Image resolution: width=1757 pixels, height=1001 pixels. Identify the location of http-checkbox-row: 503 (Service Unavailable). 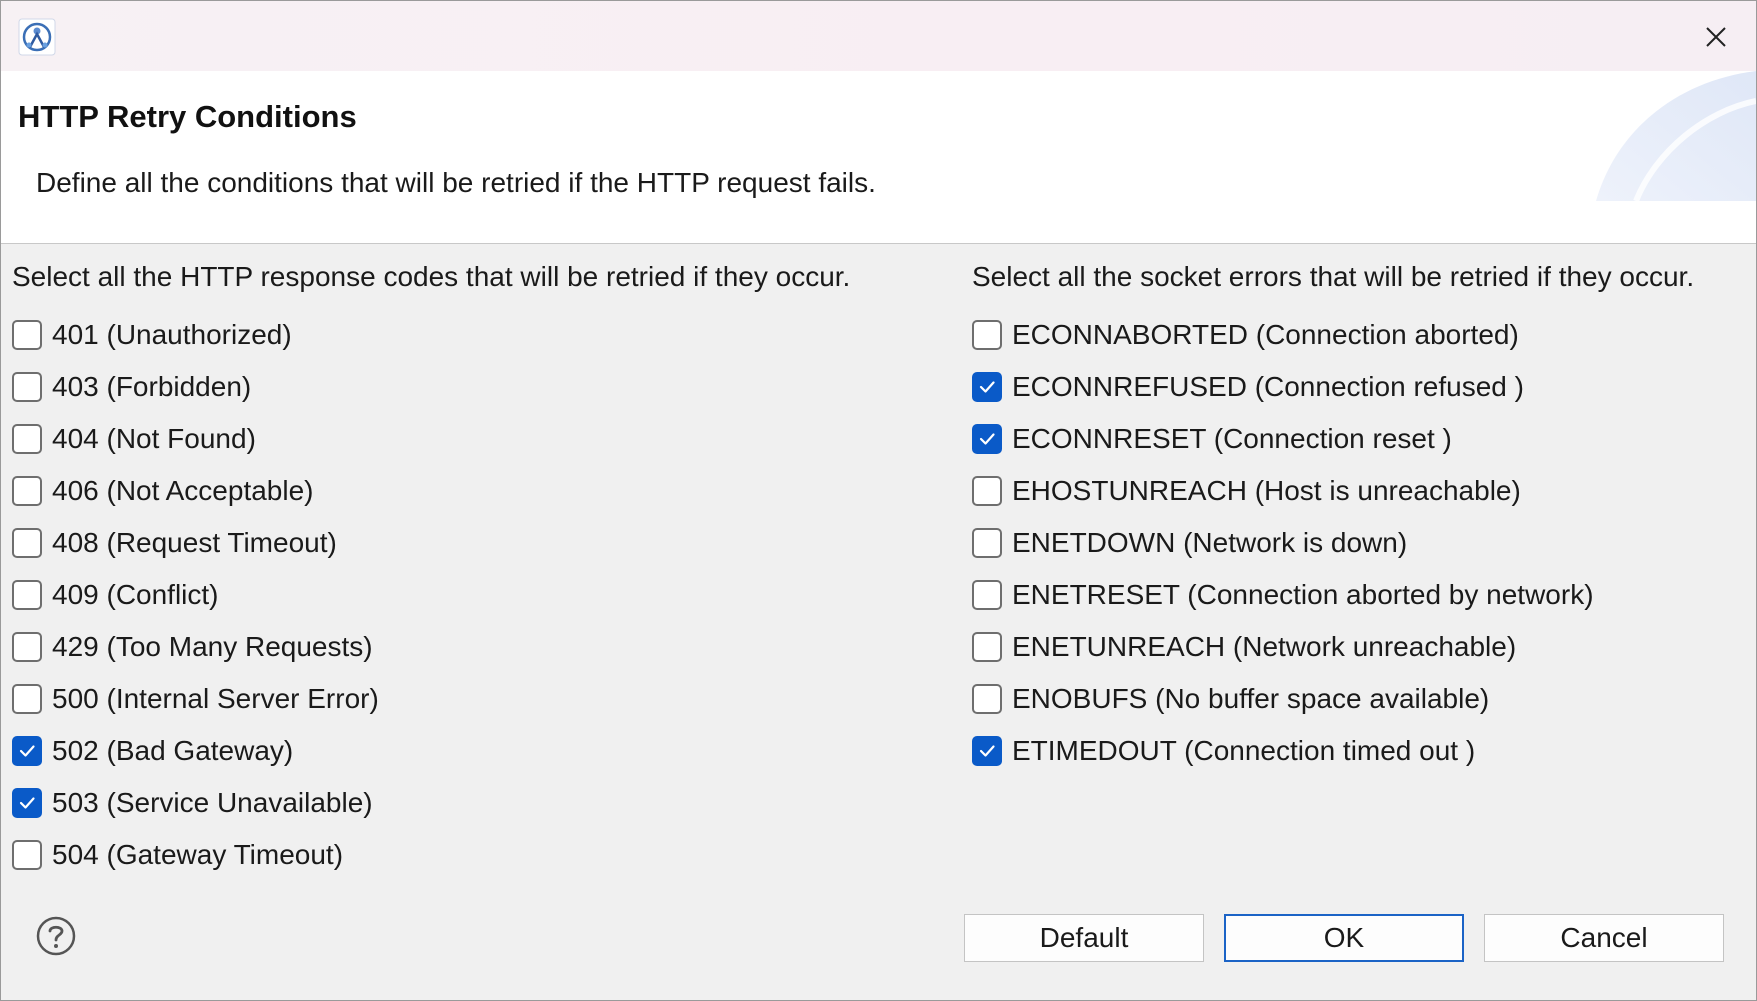
(431, 803).